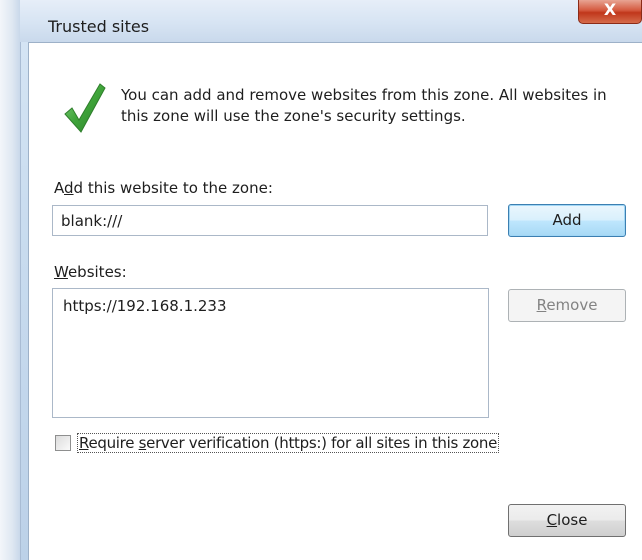  I want to click on remove-button: Remove, so click(567, 305).